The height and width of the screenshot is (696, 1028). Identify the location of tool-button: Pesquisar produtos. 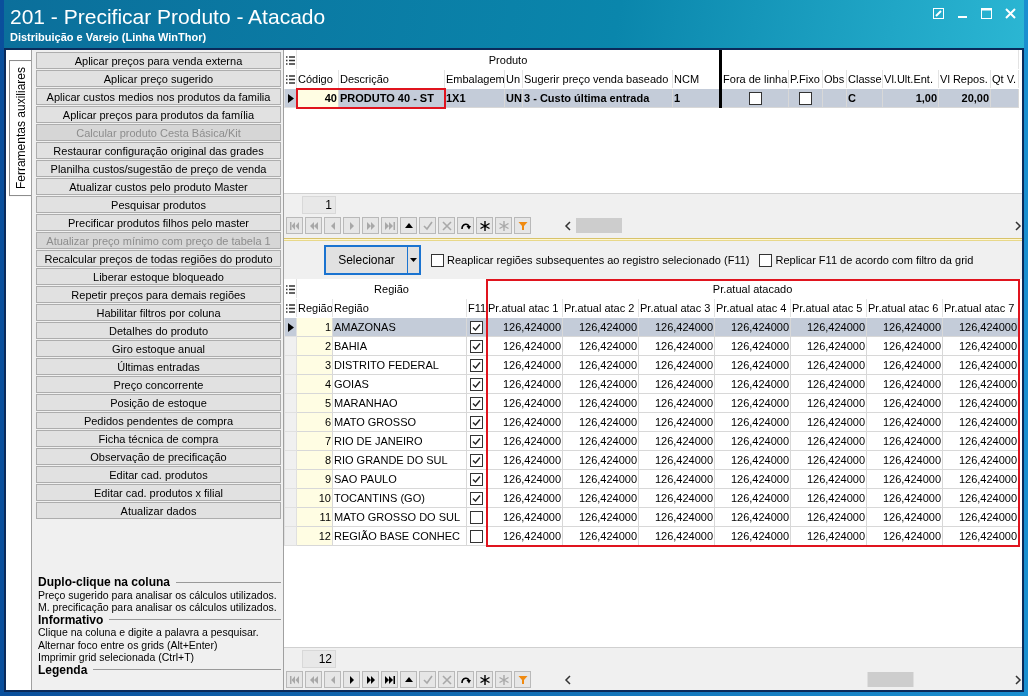
(158, 204).